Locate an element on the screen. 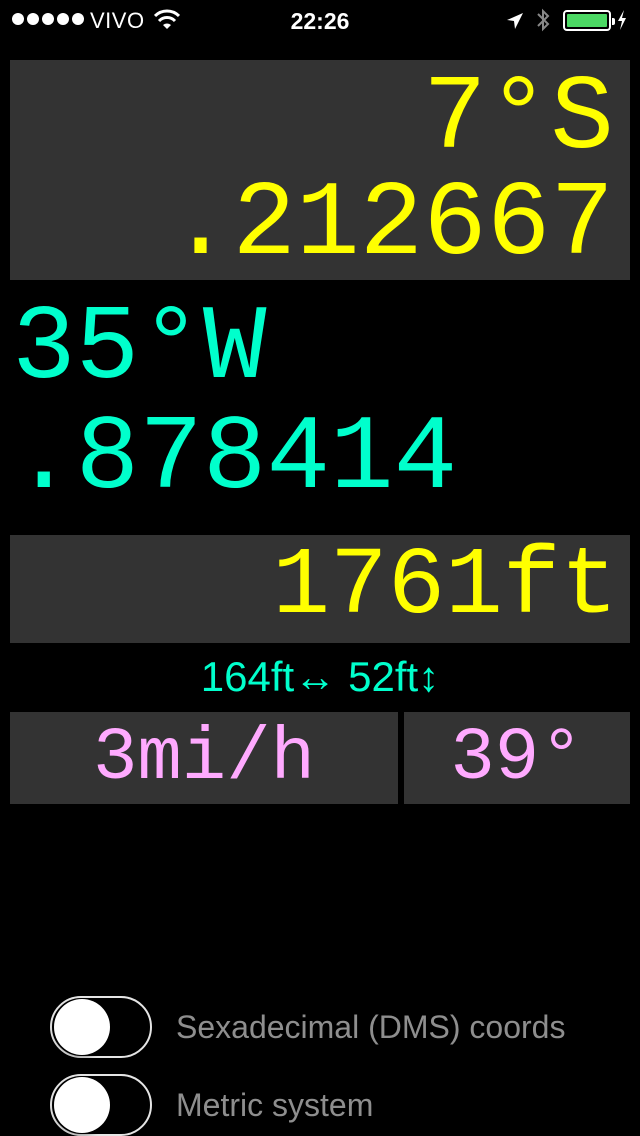 The height and width of the screenshot is (1136, 640). metric-toggle-label: Metric system is located at coordinates (275, 1104).